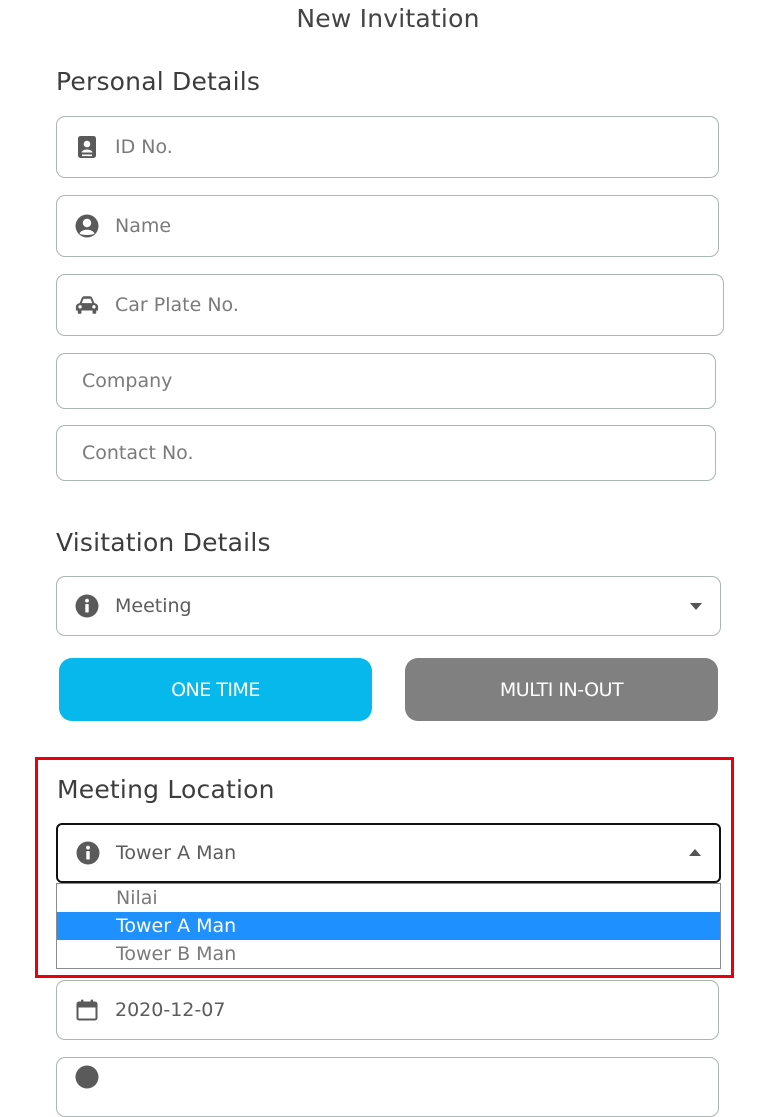  What do you see at coordinates (215, 689) in the screenshot?
I see `one-time-button: ONE TIME` at bounding box center [215, 689].